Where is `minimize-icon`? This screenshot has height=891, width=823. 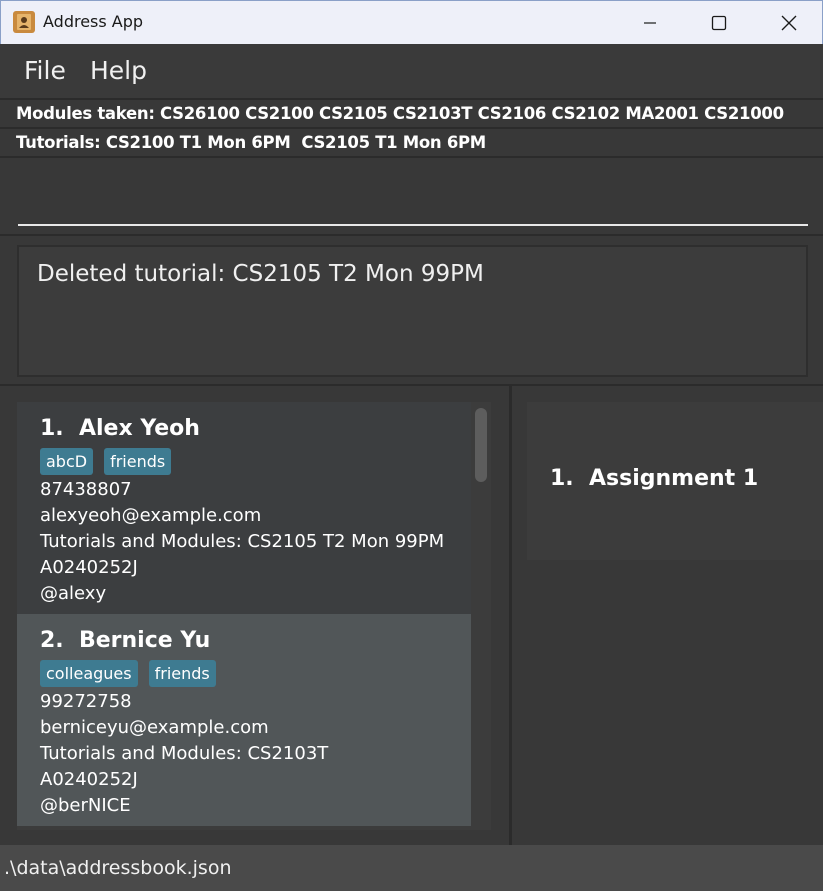 minimize-icon is located at coordinates (650, 22).